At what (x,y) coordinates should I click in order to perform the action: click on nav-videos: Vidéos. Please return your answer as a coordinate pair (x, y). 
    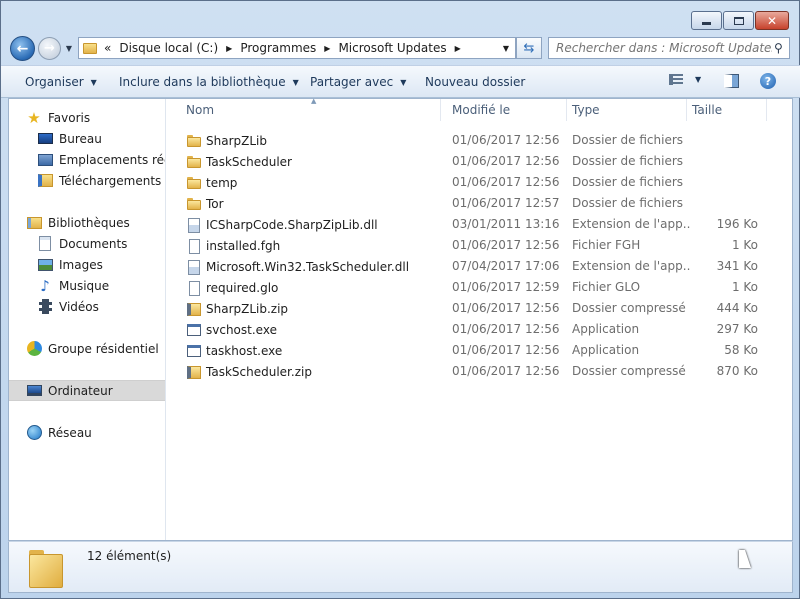
    Looking at the image, I should click on (87, 306).